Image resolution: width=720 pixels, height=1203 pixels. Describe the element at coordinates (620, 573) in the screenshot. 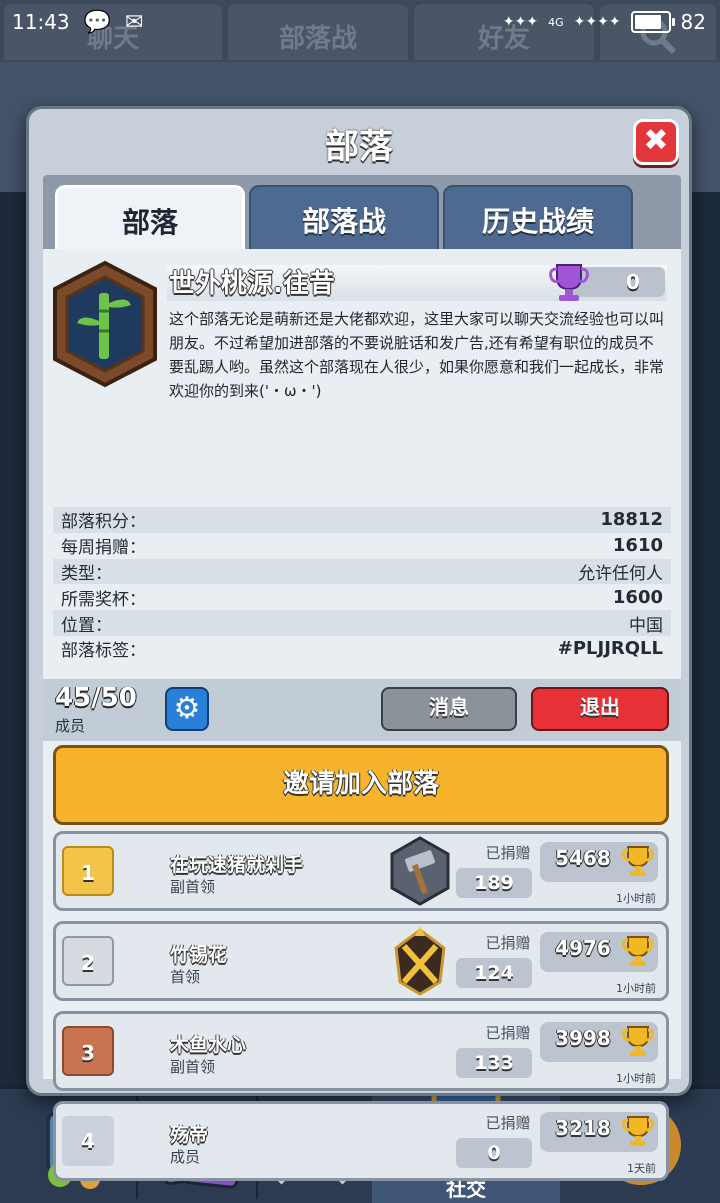

I see `info-value: 允许任何人` at that location.